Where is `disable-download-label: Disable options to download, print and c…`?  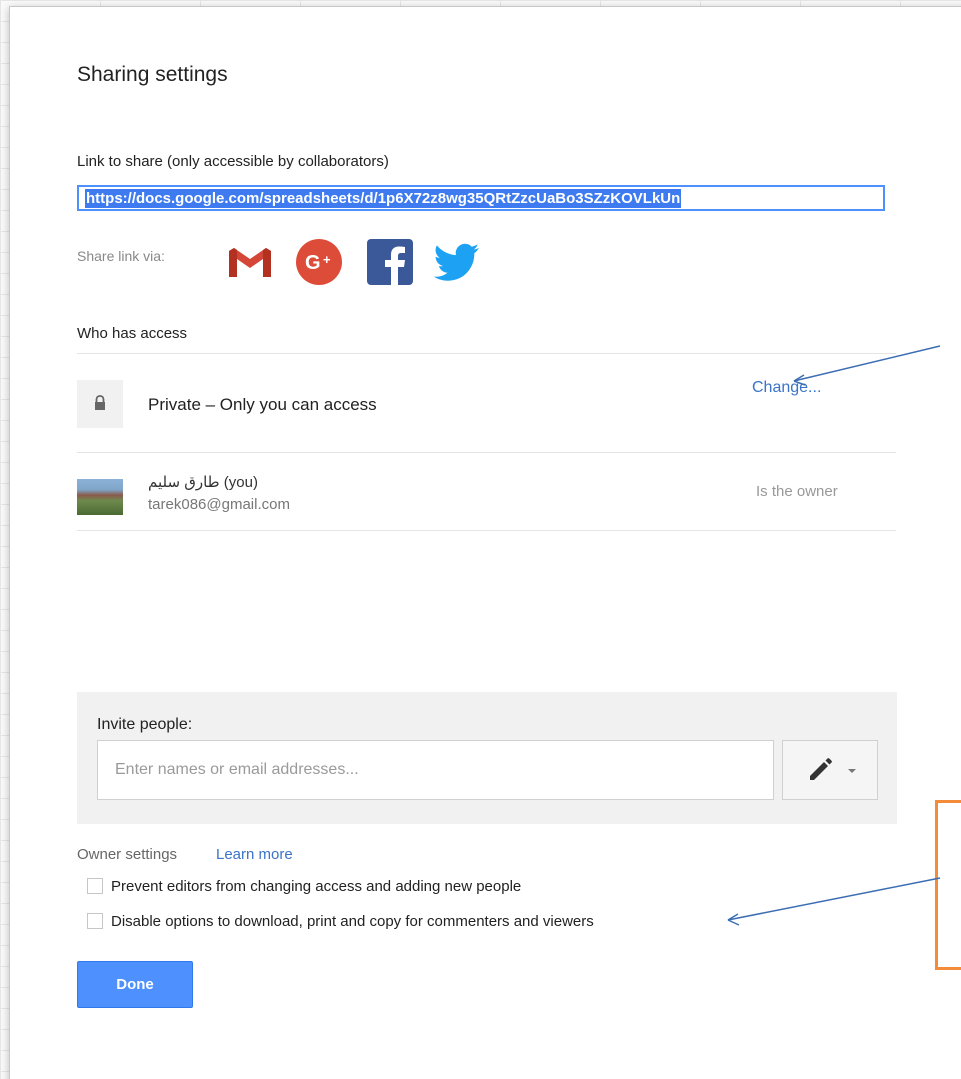
disable-download-label: Disable options to download, print and c… is located at coordinates (352, 921).